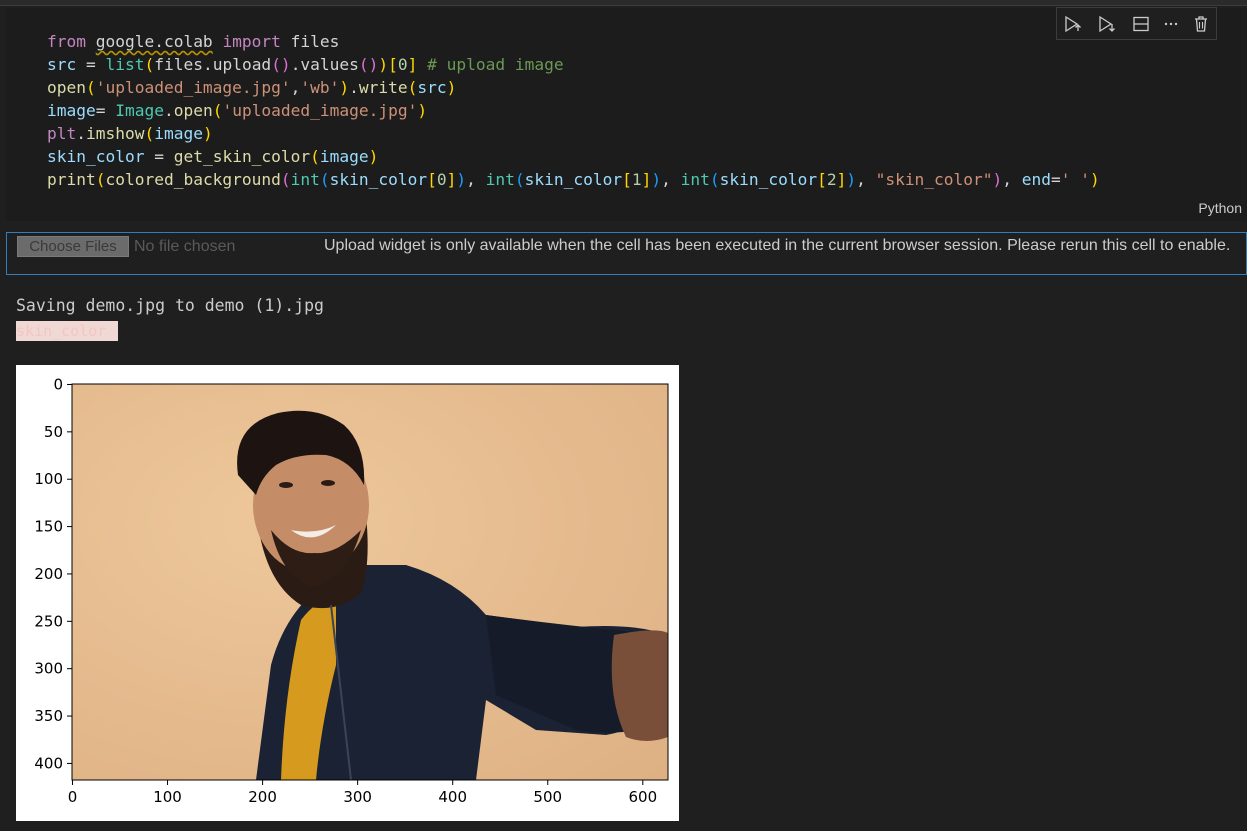  I want to click on more-icon, so click(1171, 24).